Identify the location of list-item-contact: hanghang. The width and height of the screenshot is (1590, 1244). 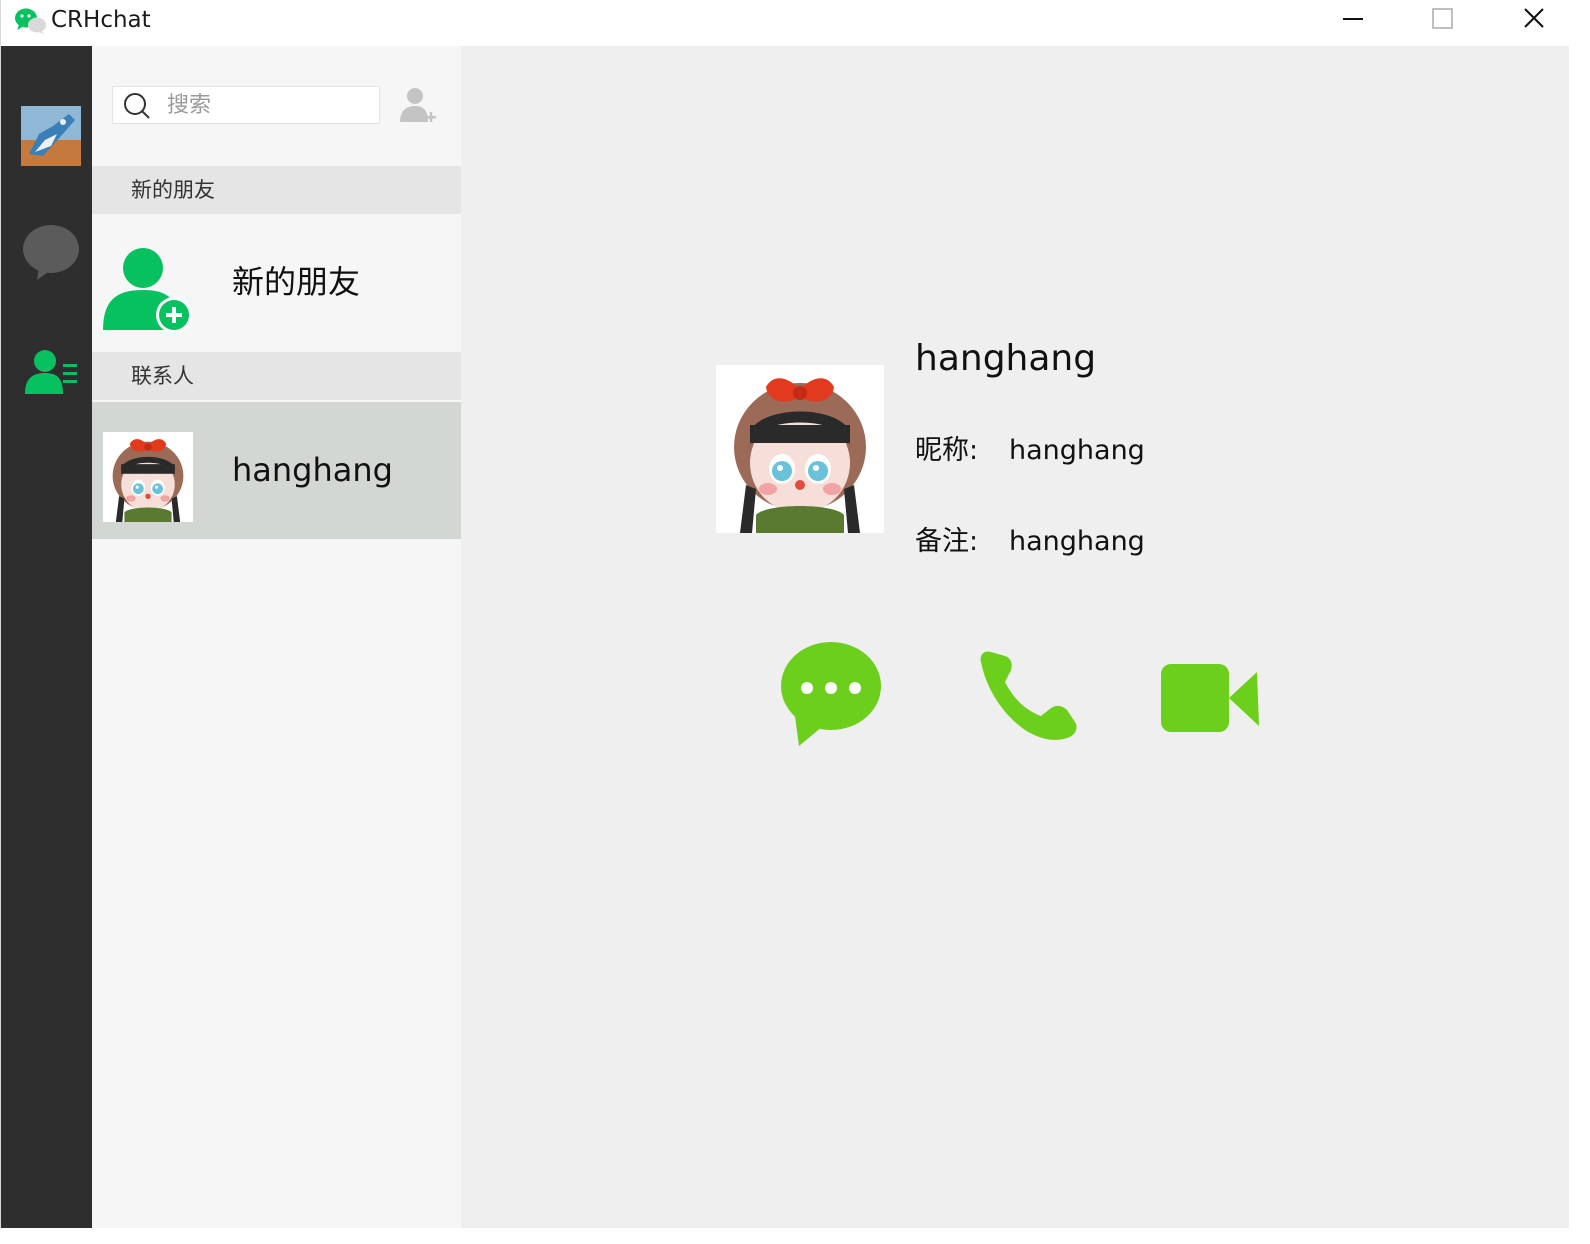
(276, 470).